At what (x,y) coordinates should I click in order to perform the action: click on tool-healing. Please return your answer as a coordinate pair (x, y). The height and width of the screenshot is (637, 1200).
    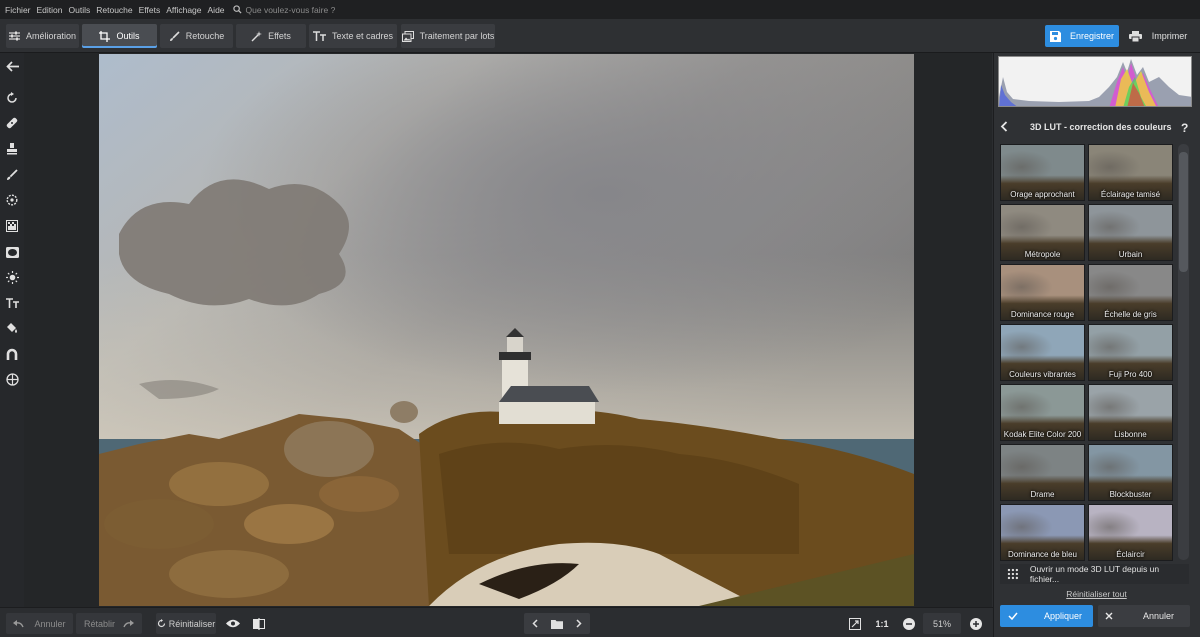
    Looking at the image, I should click on (12, 123).